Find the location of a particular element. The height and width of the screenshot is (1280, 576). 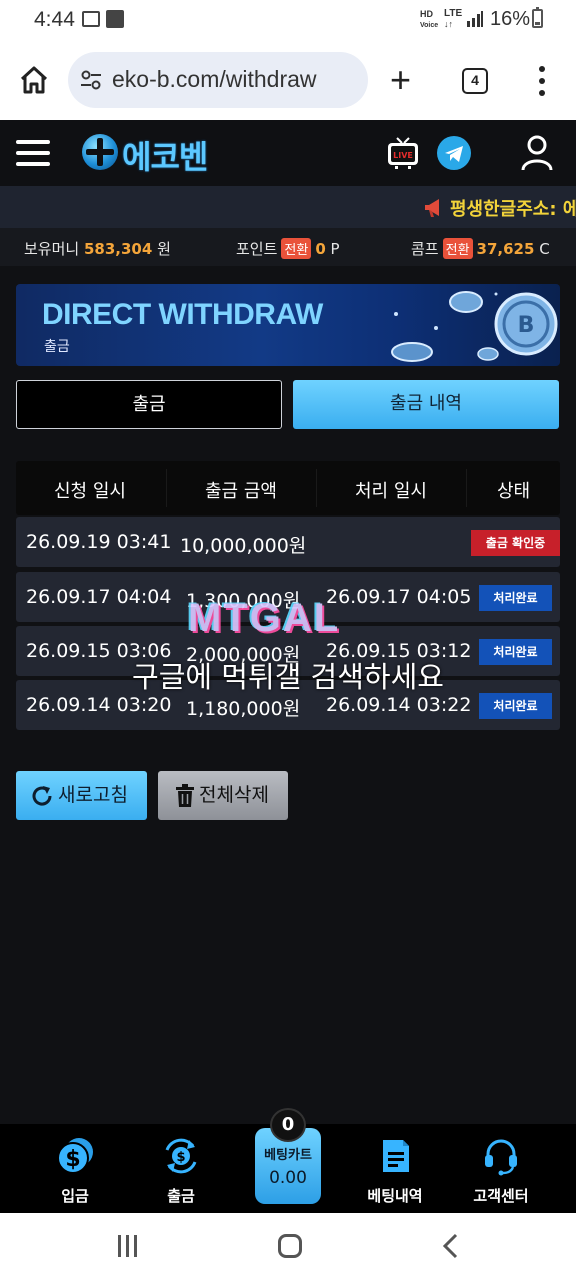

voice-label: Voice is located at coordinates (429, 25).